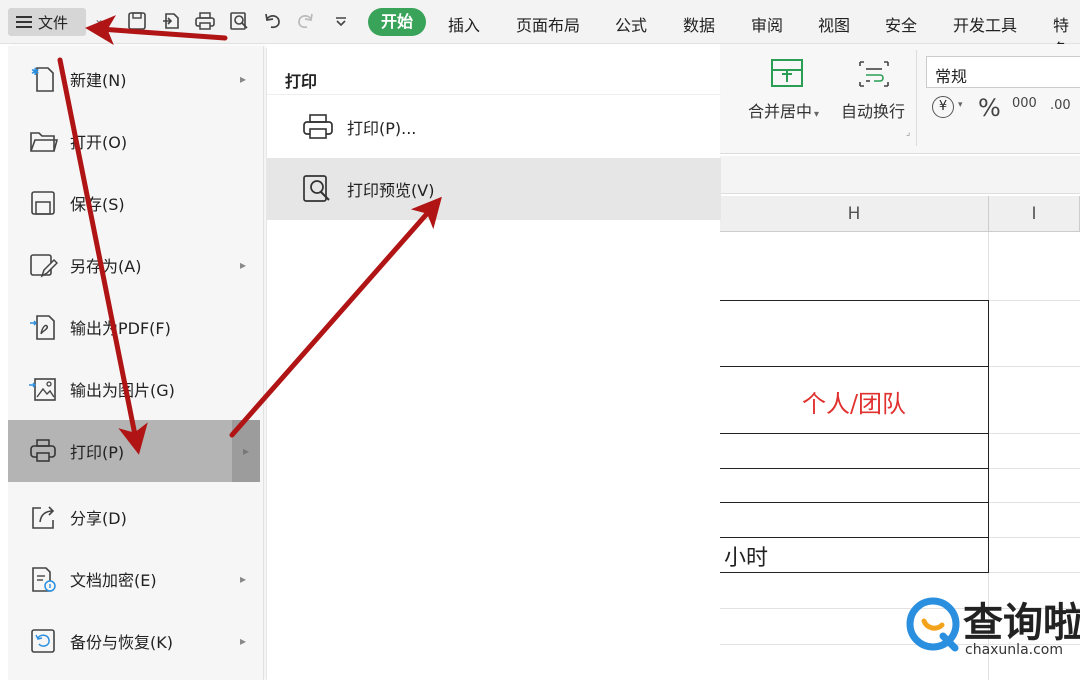 This screenshot has width=1080, height=680. What do you see at coordinates (42, 389) in the screenshot?
I see `image-icon` at bounding box center [42, 389].